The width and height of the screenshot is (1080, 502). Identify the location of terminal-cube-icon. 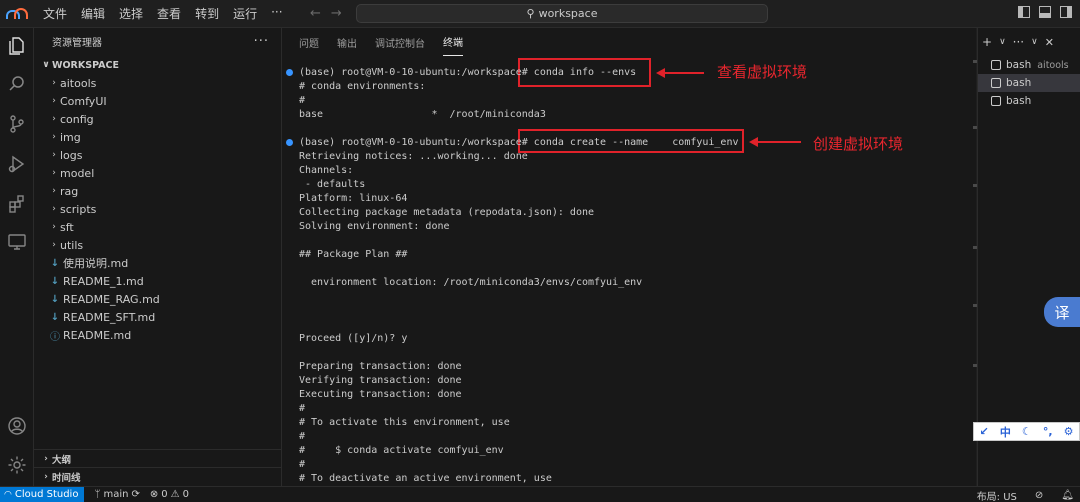
(996, 65).